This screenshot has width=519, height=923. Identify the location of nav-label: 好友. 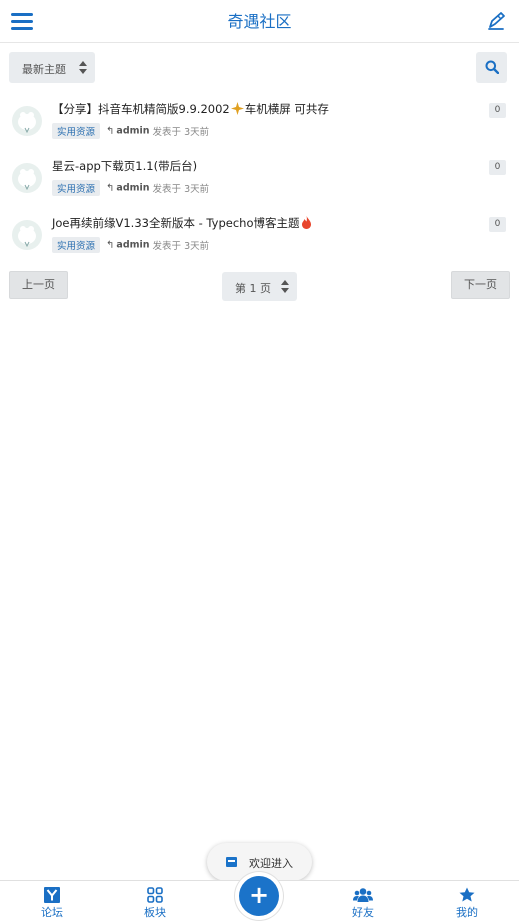
(363, 912).